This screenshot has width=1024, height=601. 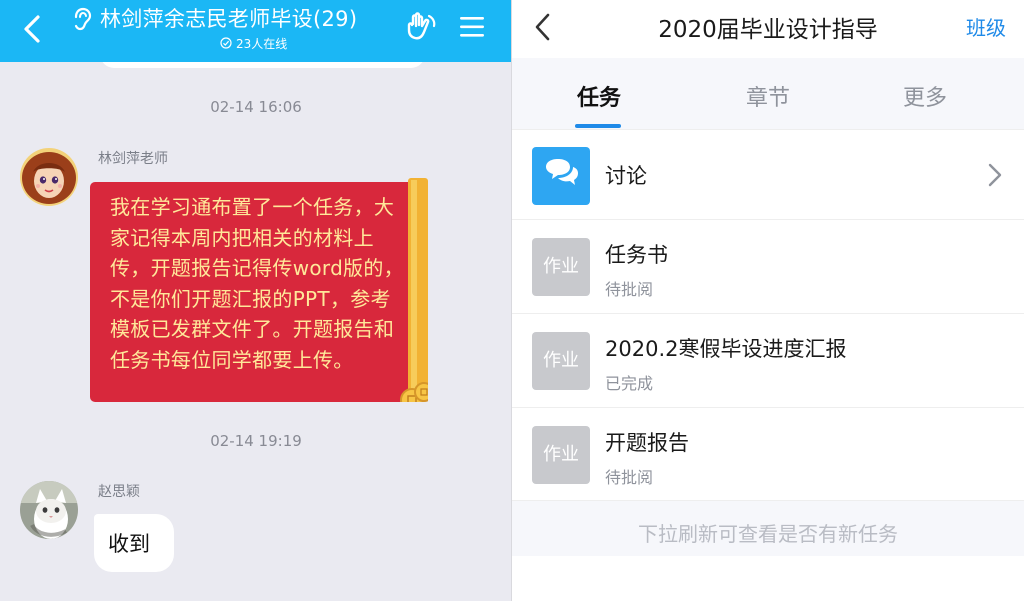 What do you see at coordinates (768, 534) in the screenshot?
I see `refresh-hint: 下拉刷新可查看是否有新任务` at bounding box center [768, 534].